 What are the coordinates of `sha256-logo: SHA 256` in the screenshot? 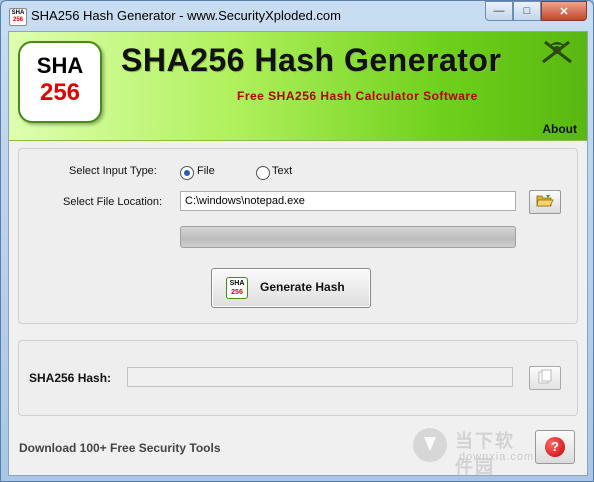 It's located at (60, 82).